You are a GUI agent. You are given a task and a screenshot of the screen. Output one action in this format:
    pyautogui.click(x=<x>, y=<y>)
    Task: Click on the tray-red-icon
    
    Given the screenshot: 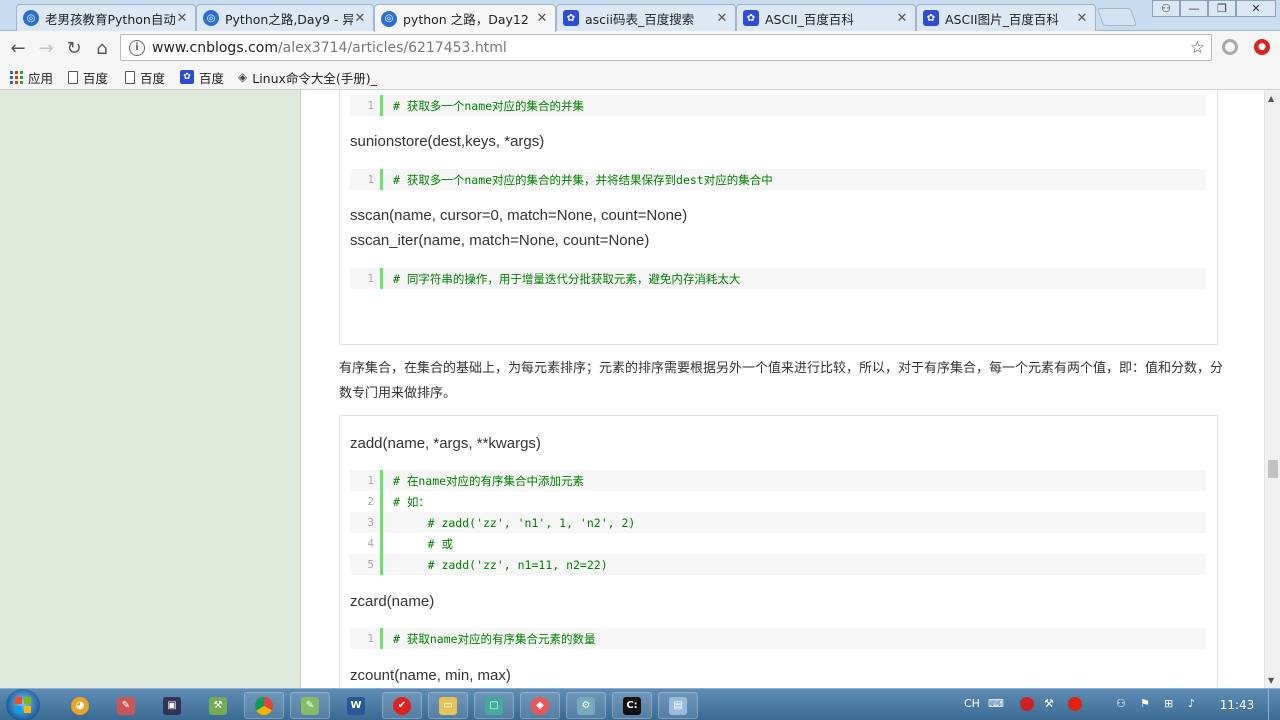 What is the action you would take?
    pyautogui.click(x=1027, y=704)
    